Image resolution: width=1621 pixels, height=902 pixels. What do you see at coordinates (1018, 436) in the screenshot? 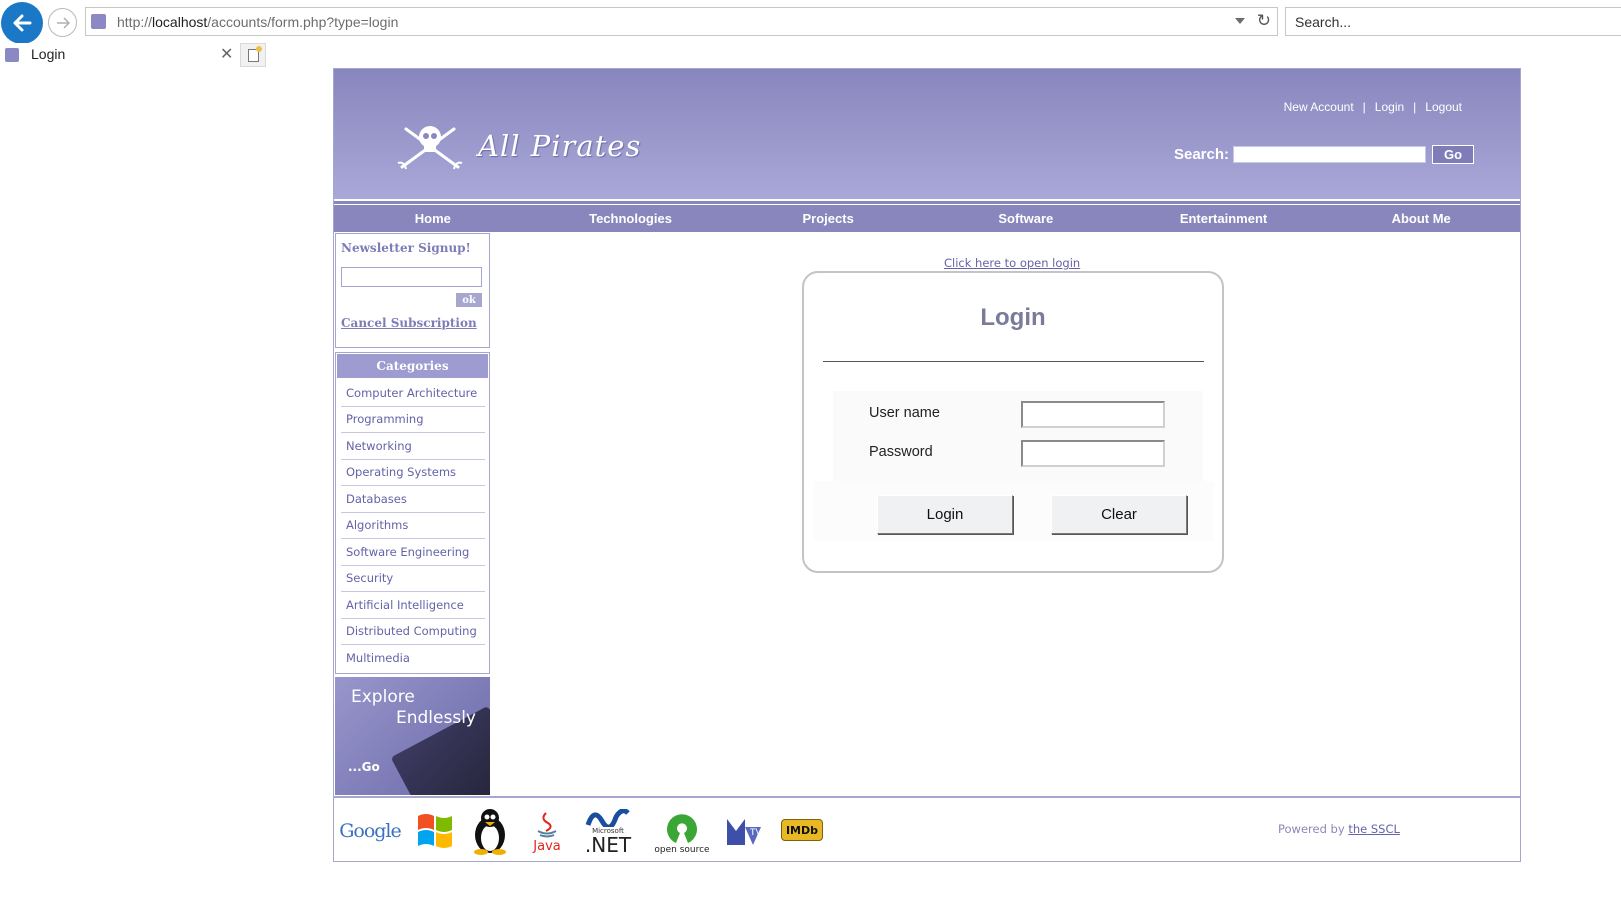
I see `login-fields: User name Password` at bounding box center [1018, 436].